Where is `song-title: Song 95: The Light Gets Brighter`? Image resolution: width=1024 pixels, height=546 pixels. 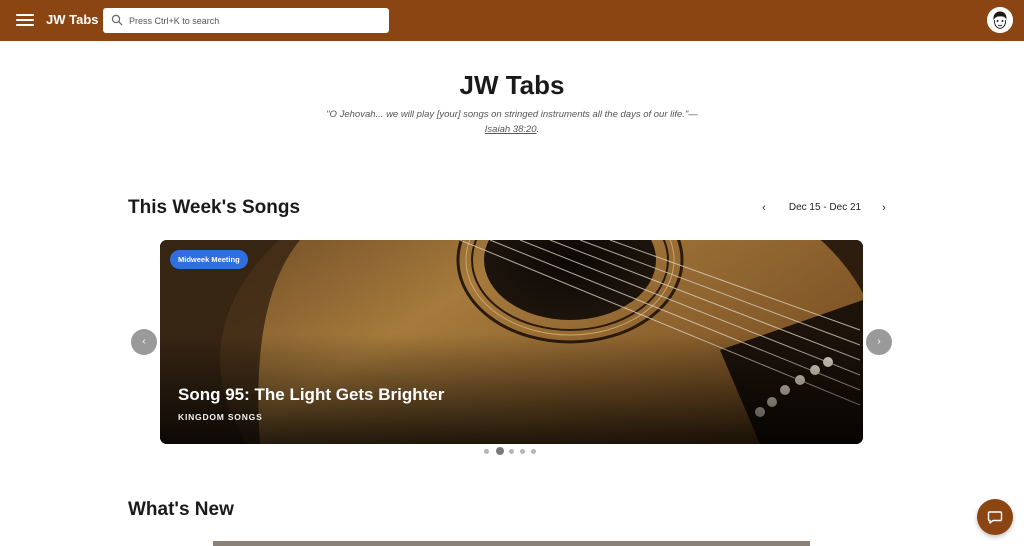 song-title: Song 95: The Light Gets Brighter is located at coordinates (311, 395).